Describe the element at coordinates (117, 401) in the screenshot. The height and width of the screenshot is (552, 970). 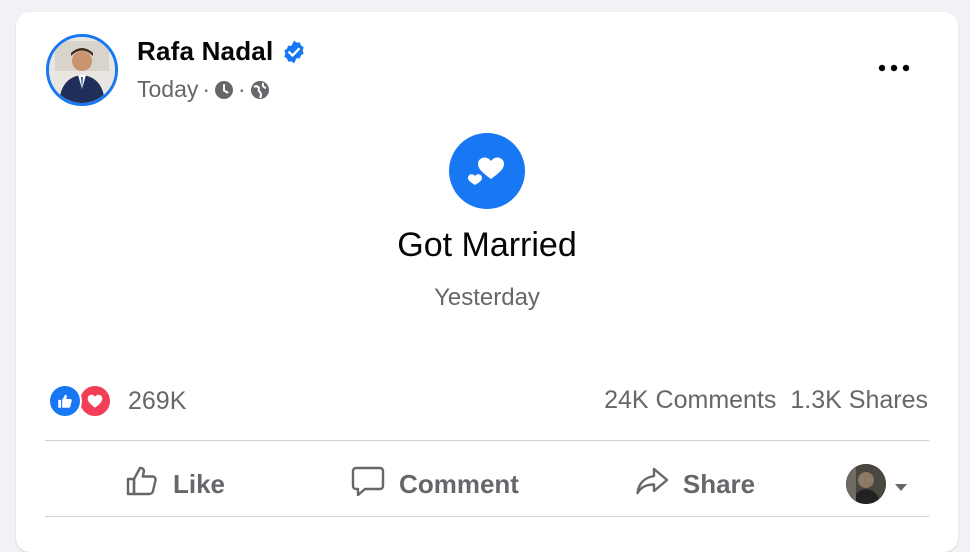
I see `reaction-summary: 269K` at that location.